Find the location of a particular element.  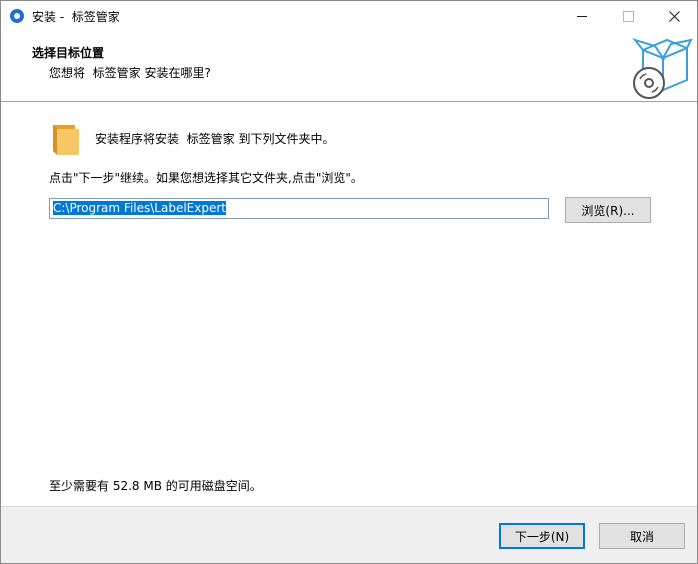

close-button is located at coordinates (674, 16).